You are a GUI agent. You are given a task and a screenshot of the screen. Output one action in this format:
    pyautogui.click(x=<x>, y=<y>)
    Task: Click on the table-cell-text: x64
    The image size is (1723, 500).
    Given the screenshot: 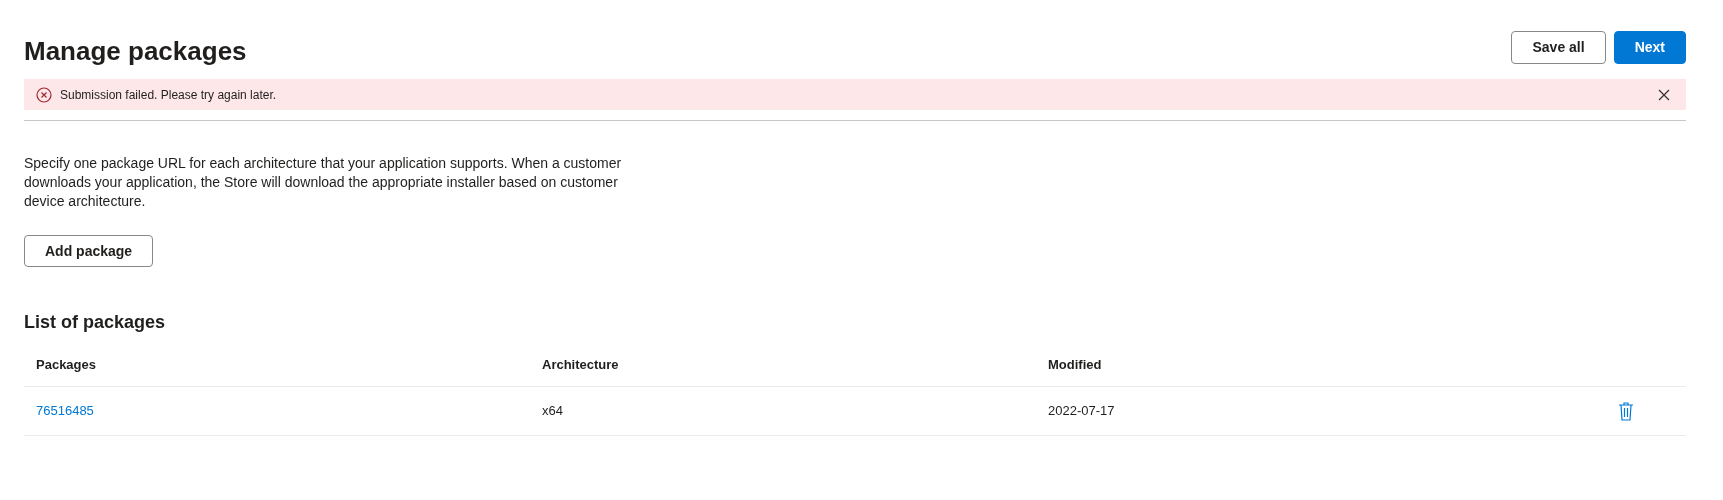 What is the action you would take?
    pyautogui.click(x=552, y=411)
    